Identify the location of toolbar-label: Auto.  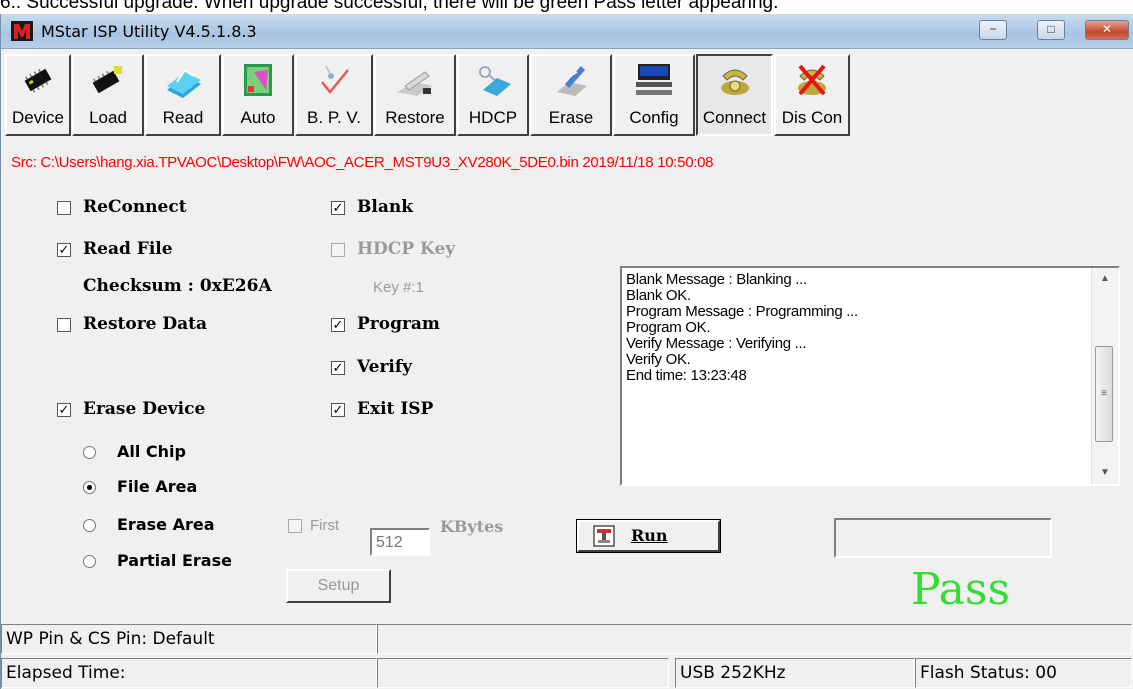
(258, 117).